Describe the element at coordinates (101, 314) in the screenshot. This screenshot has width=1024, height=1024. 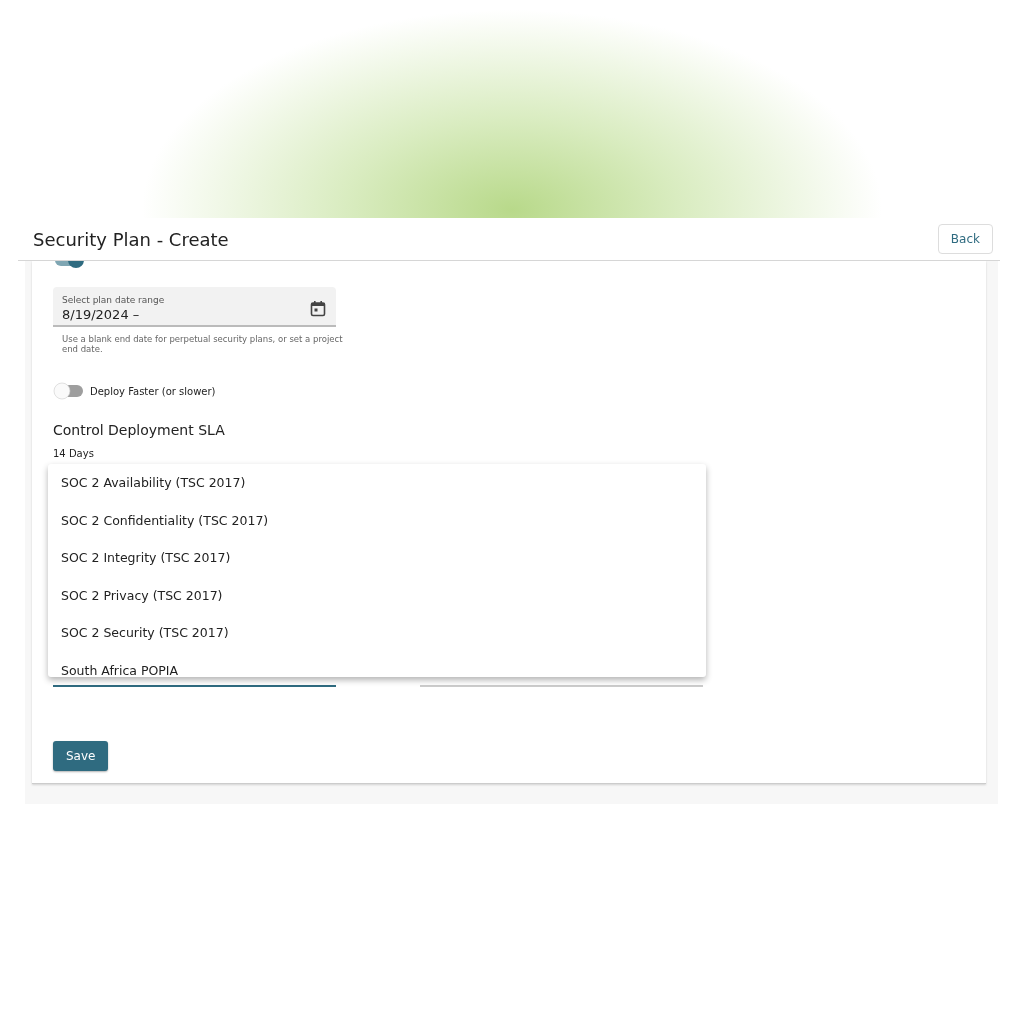
I see `field-value: 8/19/2024 –` at that location.